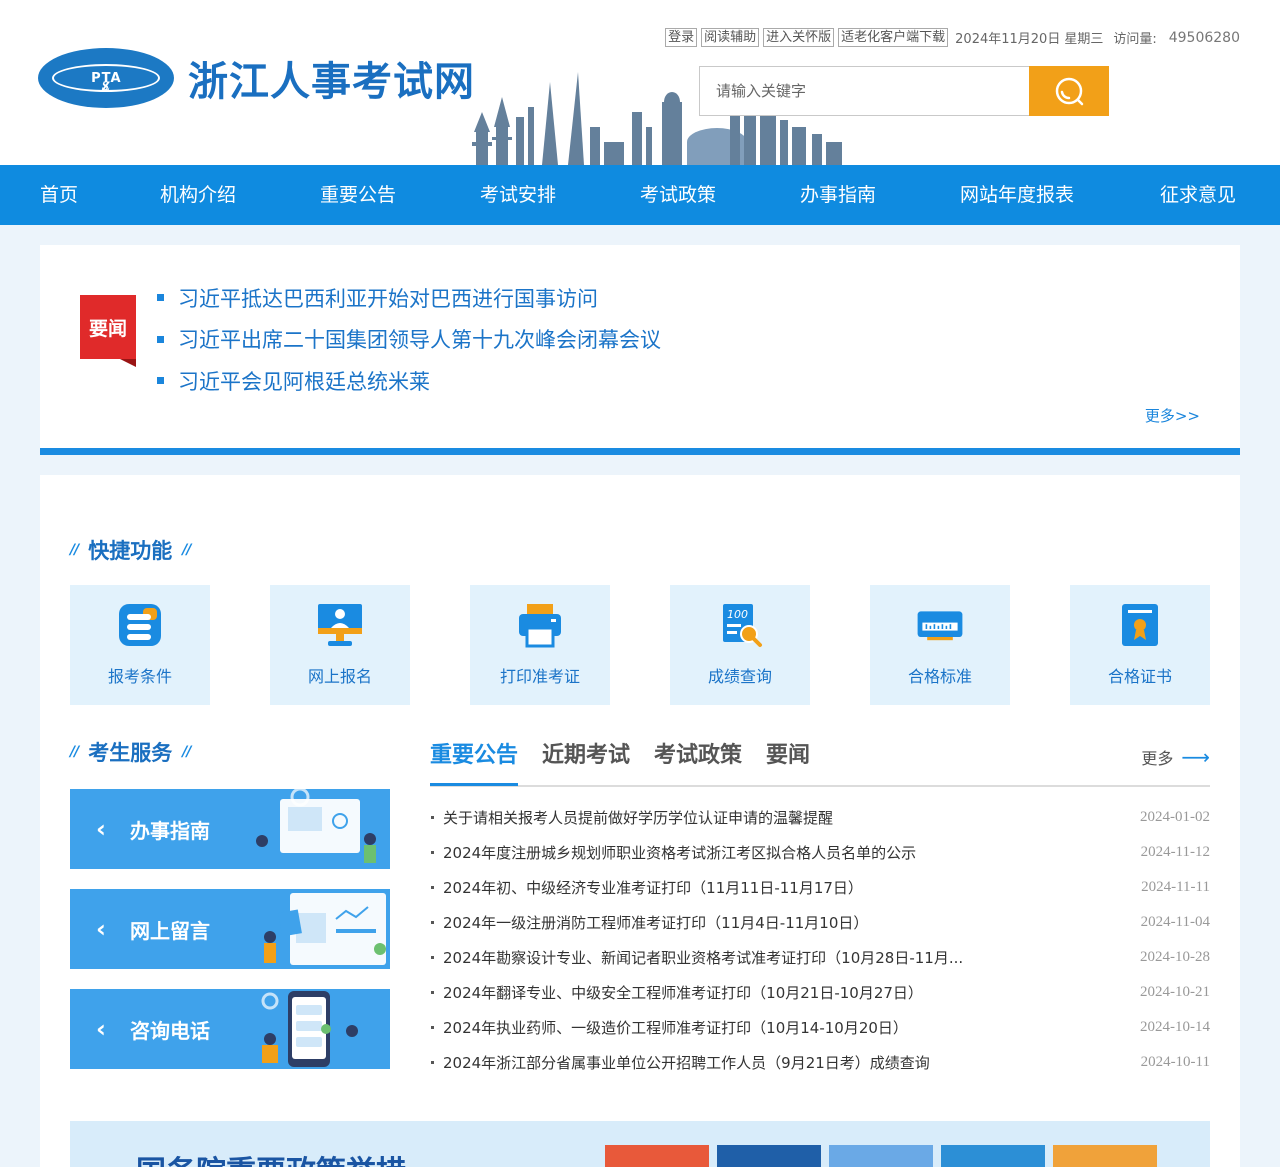 Image resolution: width=1280 pixels, height=1167 pixels. Describe the element at coordinates (271, 1157) in the screenshot. I see `policy-banner-title: 国务院重要政策举措` at that location.